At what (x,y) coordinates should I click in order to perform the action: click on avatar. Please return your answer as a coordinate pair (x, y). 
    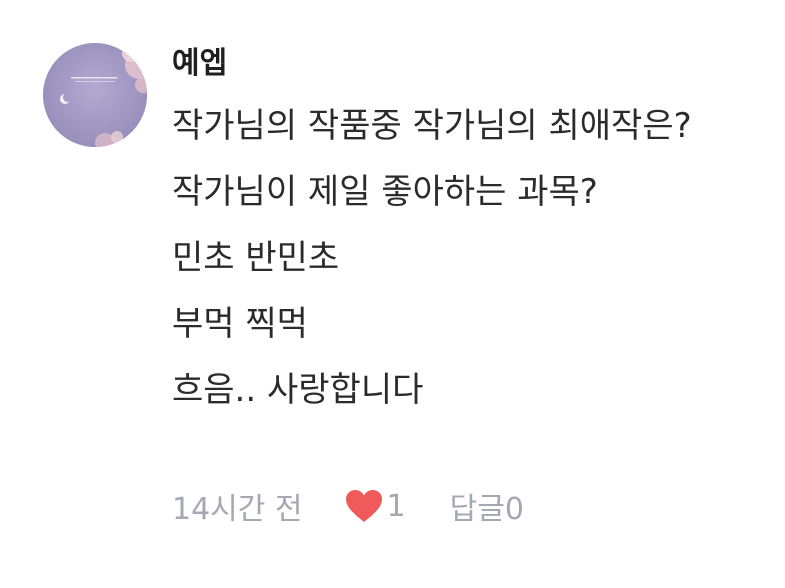
    Looking at the image, I should click on (95, 95).